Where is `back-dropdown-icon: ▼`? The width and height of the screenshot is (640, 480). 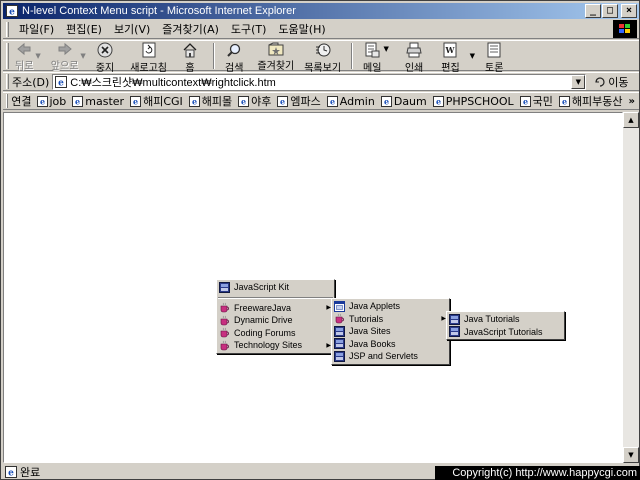 back-dropdown-icon: ▼ is located at coordinates (37, 56).